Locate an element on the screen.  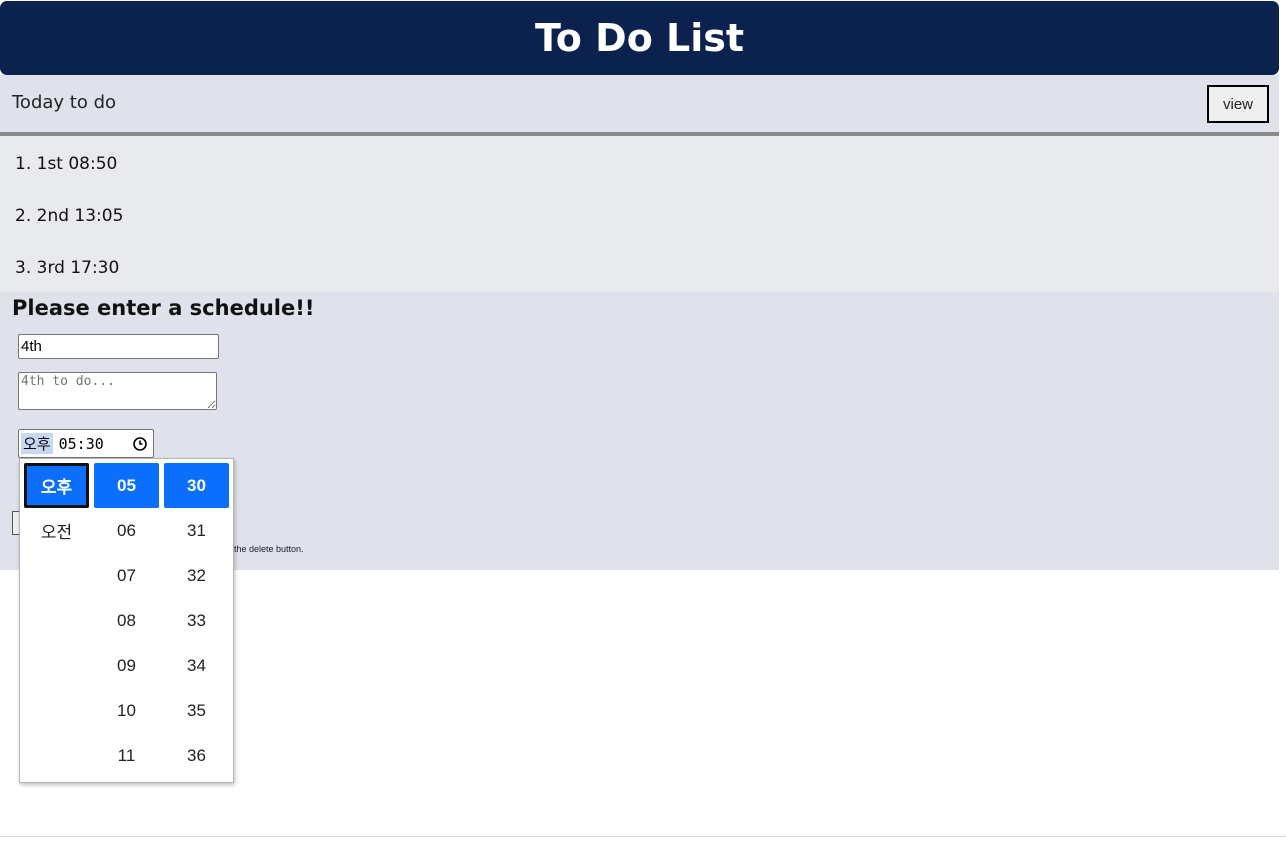
minute-option: 32 is located at coordinates (196, 575).